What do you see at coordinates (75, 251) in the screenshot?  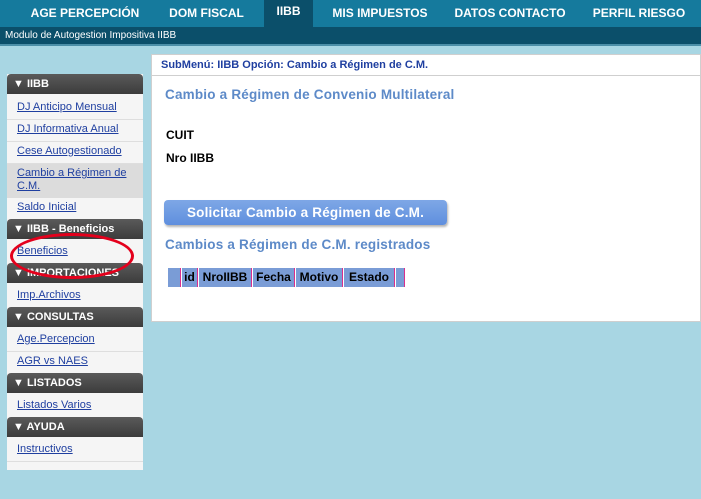 I see `sidebar-link-beneficios: Beneficios` at bounding box center [75, 251].